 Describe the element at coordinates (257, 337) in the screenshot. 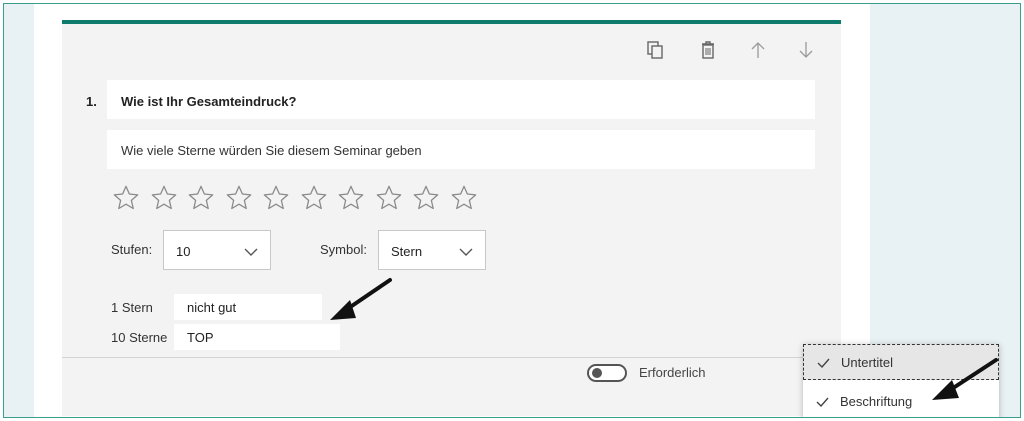

I see `max-label-input: TOP` at that location.